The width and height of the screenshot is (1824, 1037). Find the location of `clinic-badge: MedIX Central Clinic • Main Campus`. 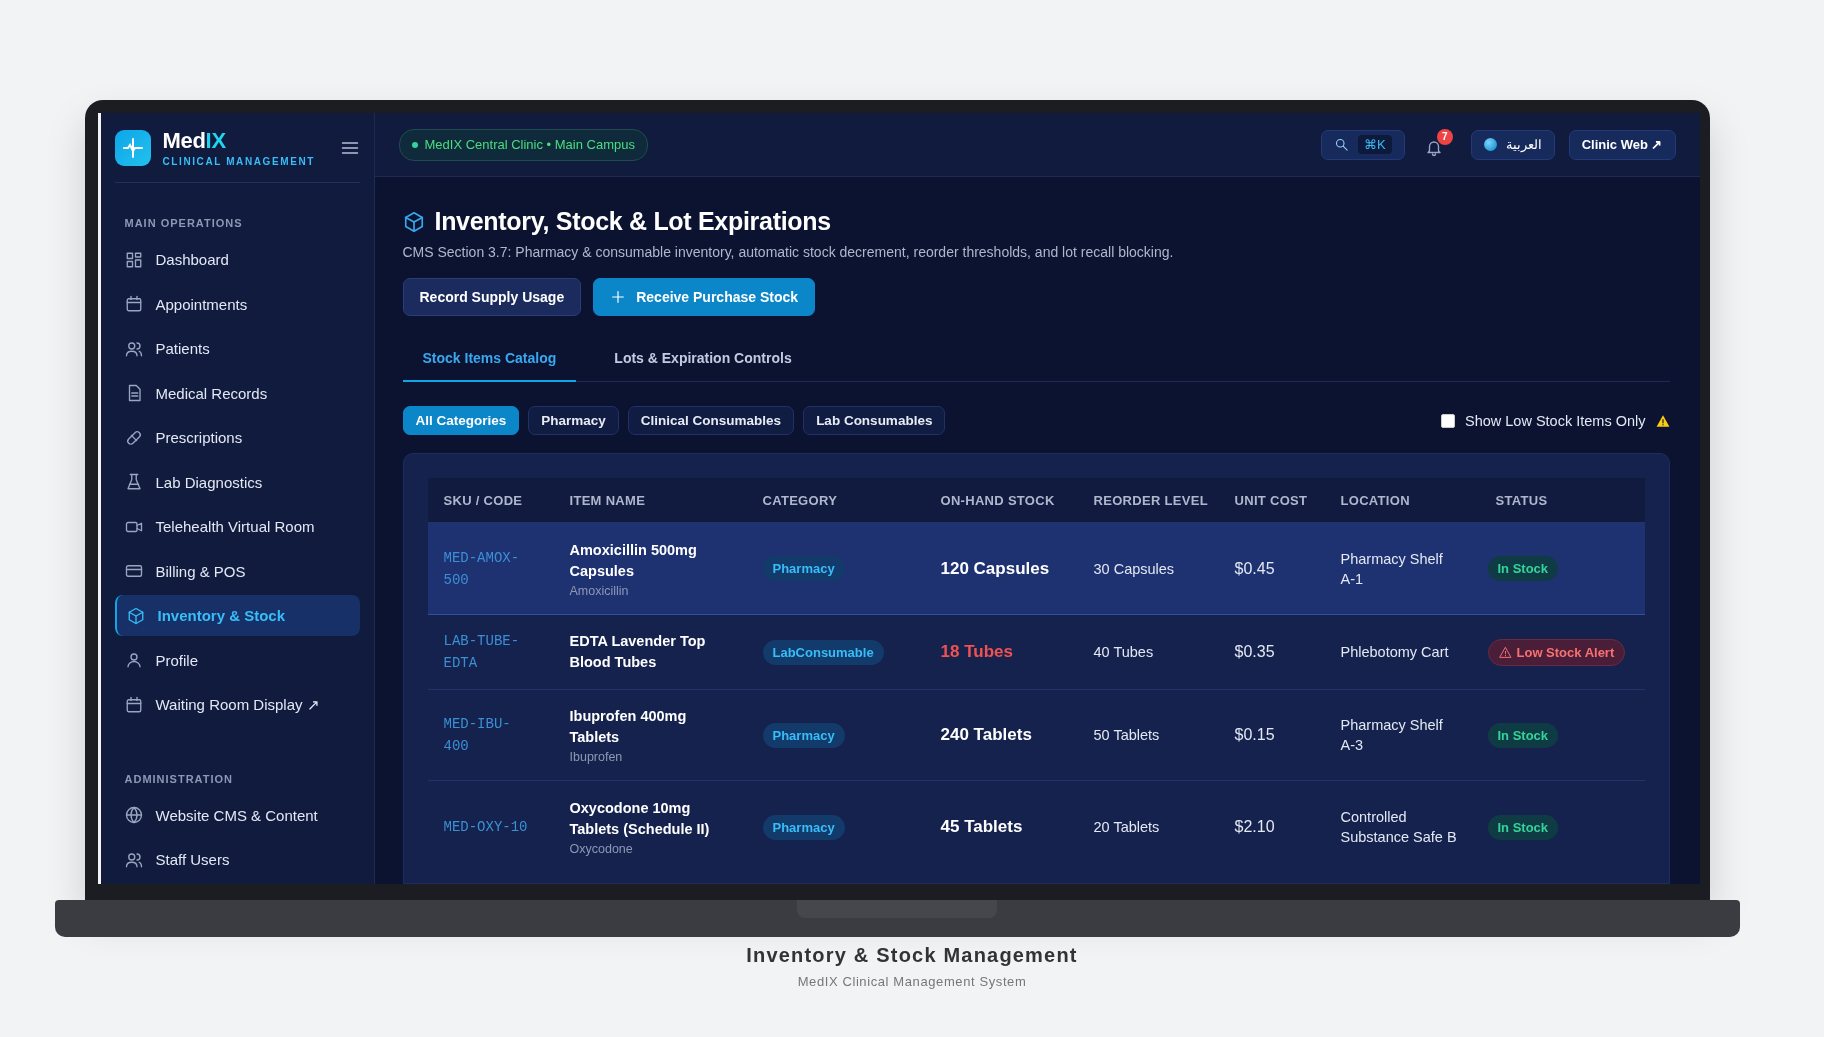

clinic-badge: MedIX Central Clinic • Main Campus is located at coordinates (523, 144).